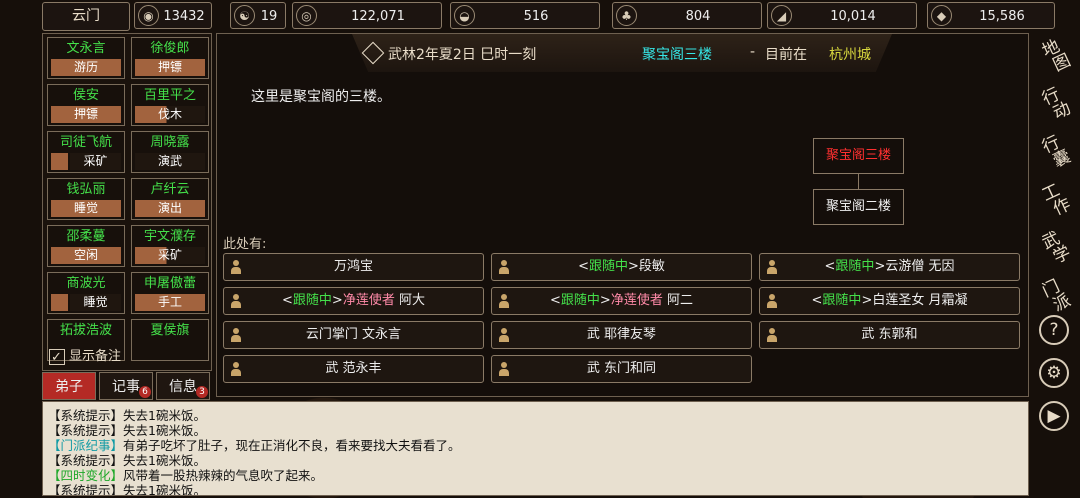  I want to click on npc-button: <跟随中>白莲圣女 月霜凝, so click(889, 301).